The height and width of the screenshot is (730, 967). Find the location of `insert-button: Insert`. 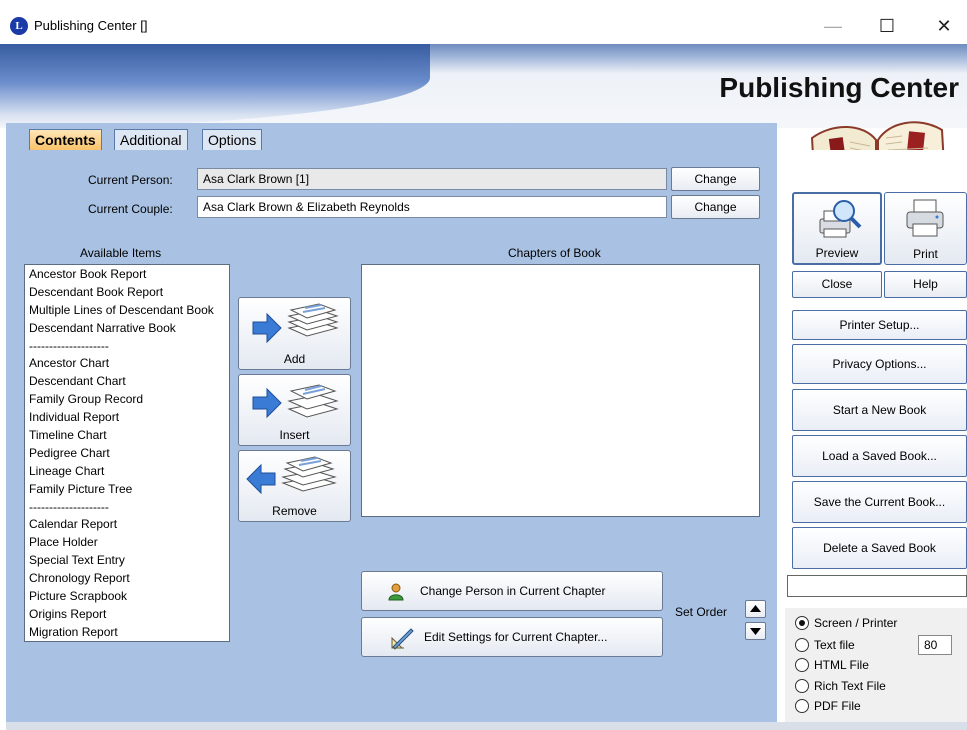

insert-button: Insert is located at coordinates (294, 410).